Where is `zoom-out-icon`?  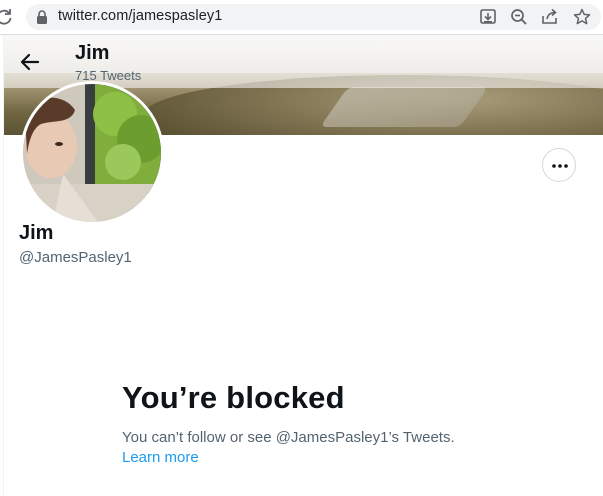
zoom-out-icon is located at coordinates (519, 17).